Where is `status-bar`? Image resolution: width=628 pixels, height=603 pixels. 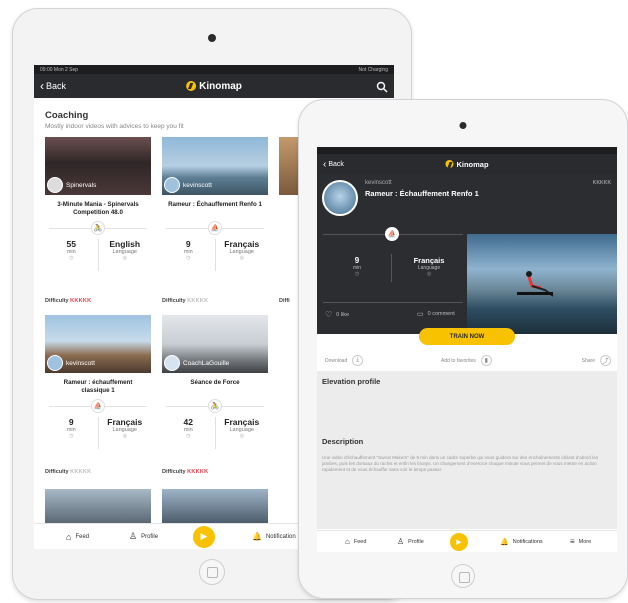 status-bar is located at coordinates (467, 150).